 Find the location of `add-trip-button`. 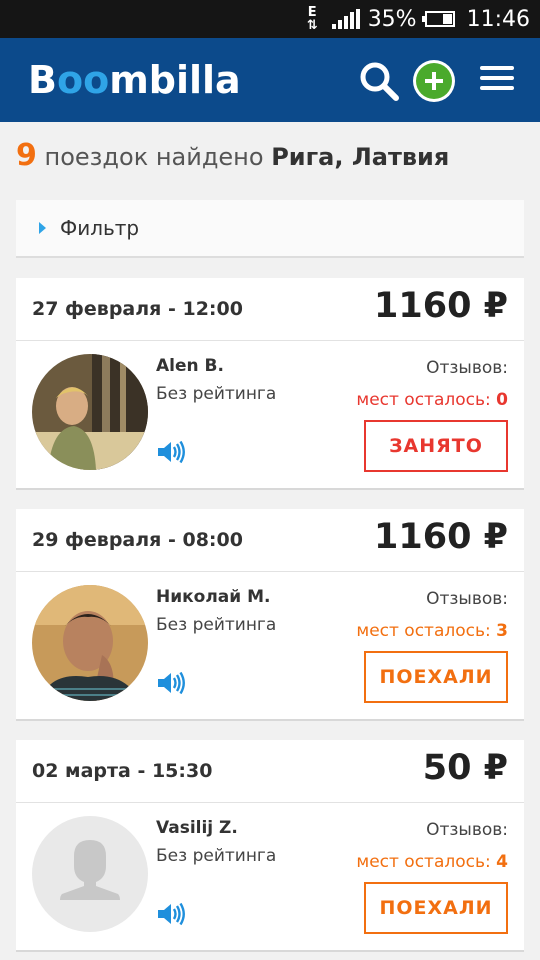

add-trip-button is located at coordinates (434, 81).